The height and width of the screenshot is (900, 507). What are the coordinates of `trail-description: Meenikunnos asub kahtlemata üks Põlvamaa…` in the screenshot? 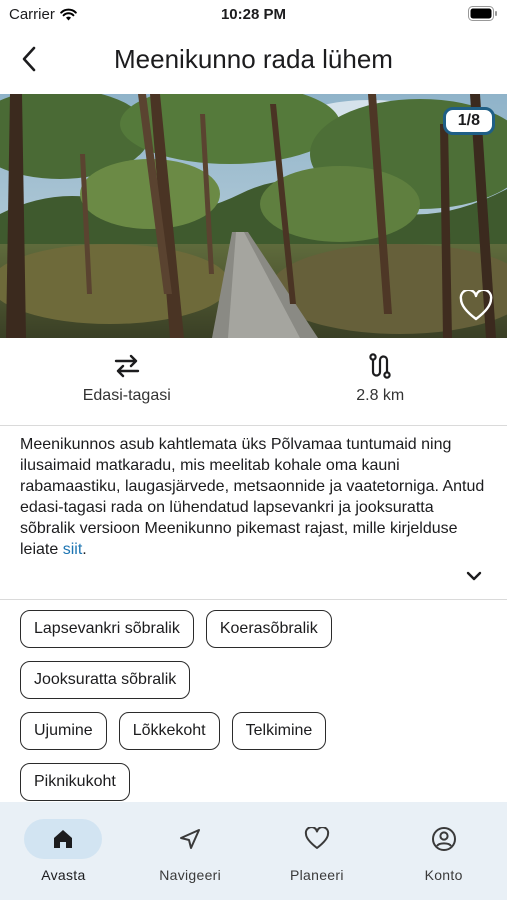 It's located at (255, 497).